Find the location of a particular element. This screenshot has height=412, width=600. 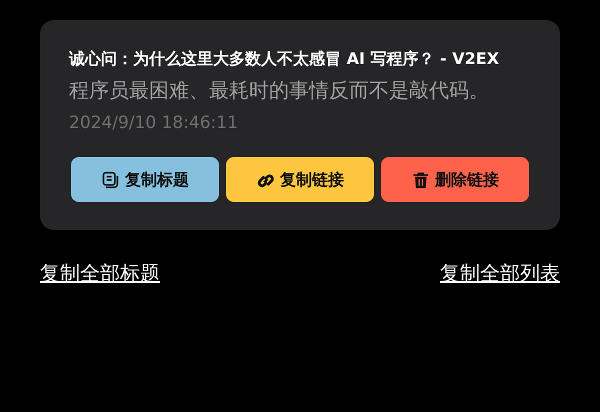

delete-link-button: 删除链接 is located at coordinates (455, 179).